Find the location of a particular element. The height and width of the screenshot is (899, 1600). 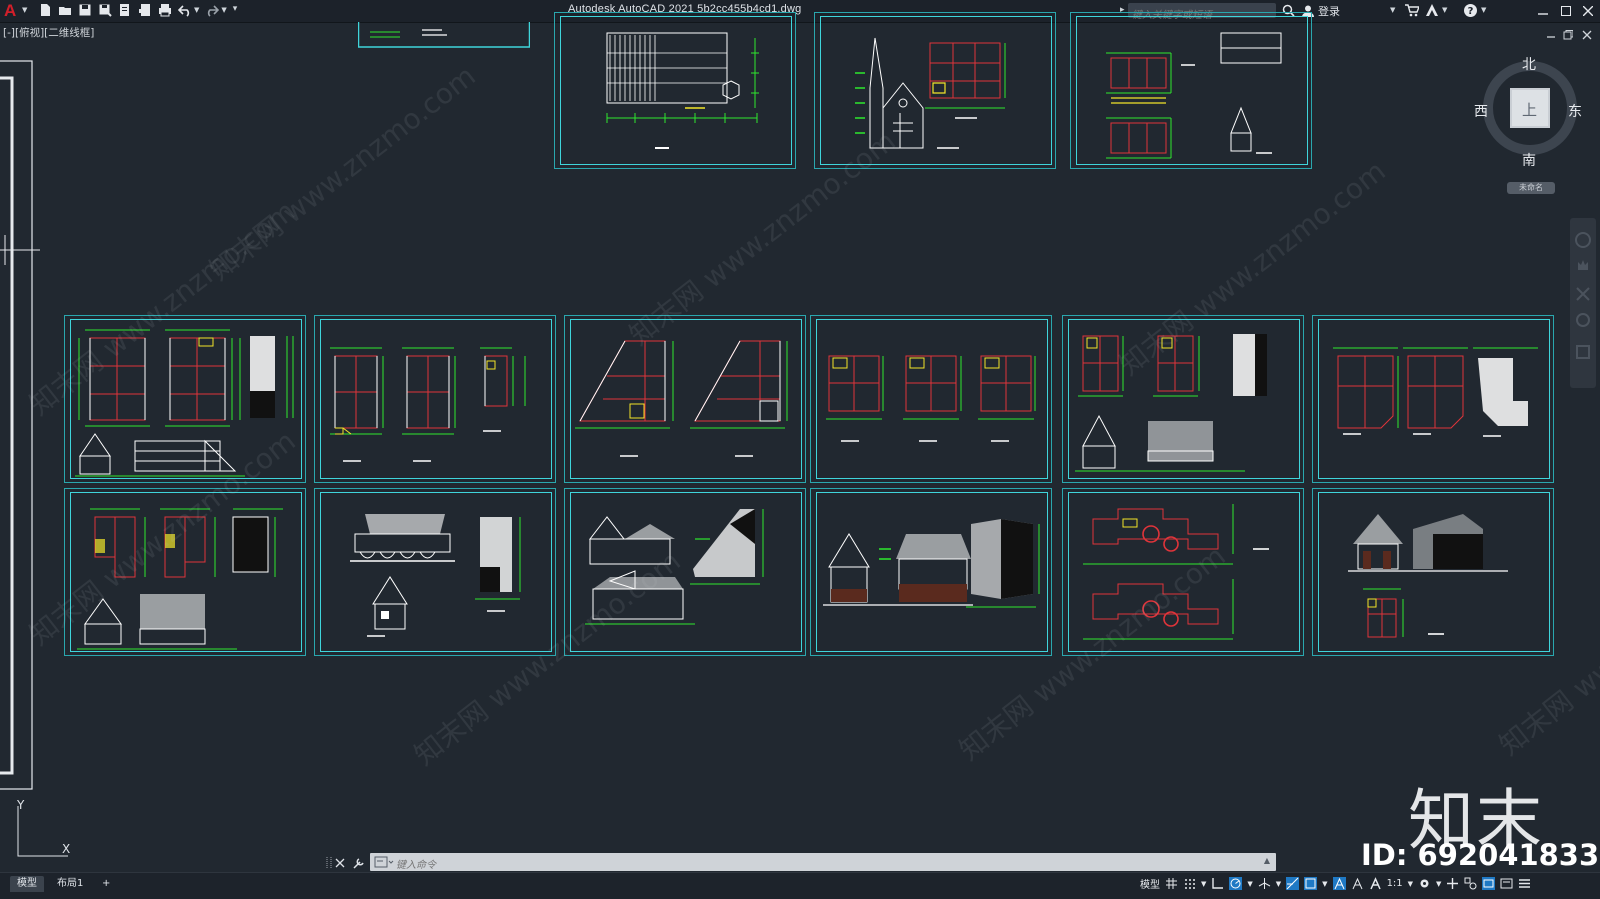

compass-west: 西 is located at coordinates (1481, 111).